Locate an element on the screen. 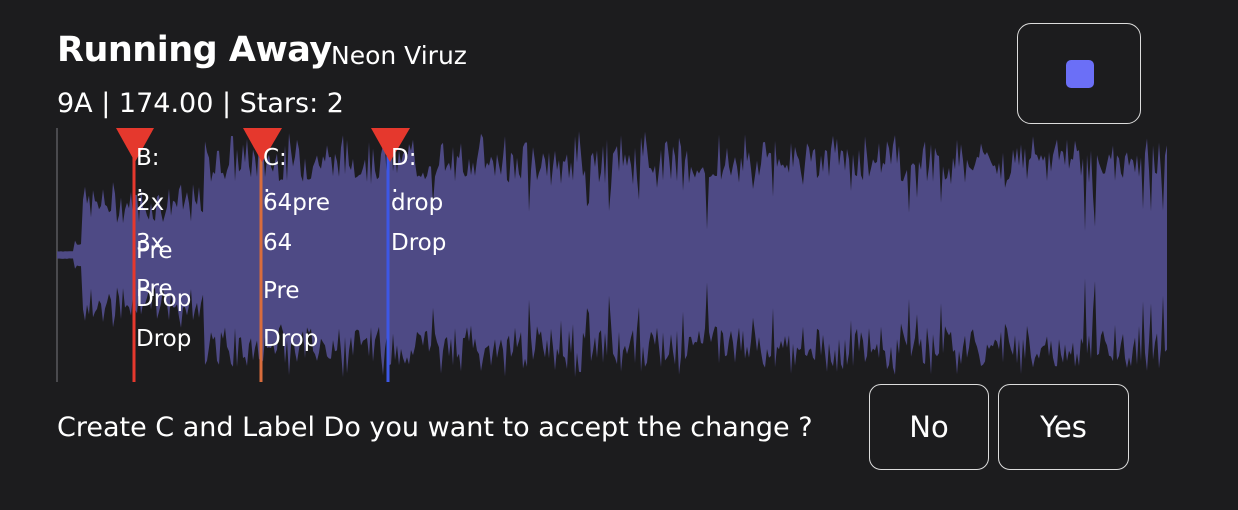  cue-b-label-7: Drop is located at coordinates (164, 339).